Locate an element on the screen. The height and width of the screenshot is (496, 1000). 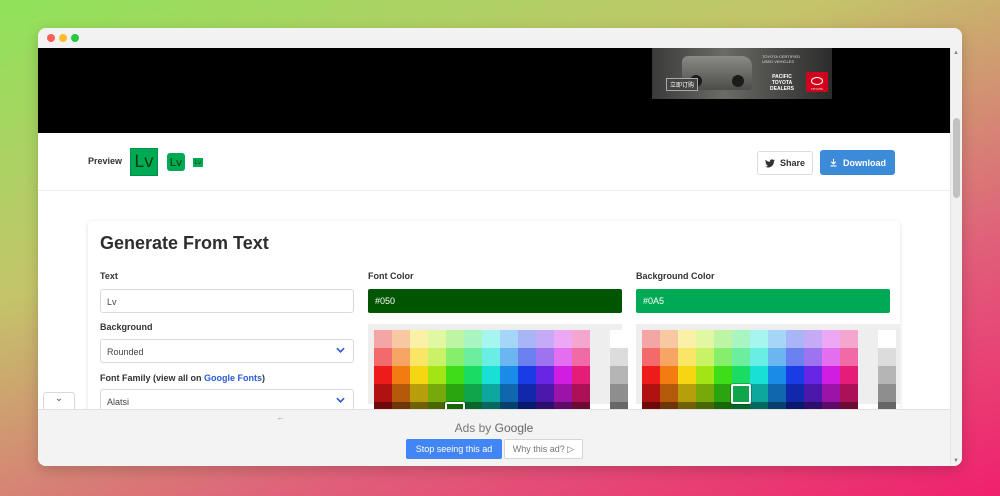
close-window-button is located at coordinates (51, 38).